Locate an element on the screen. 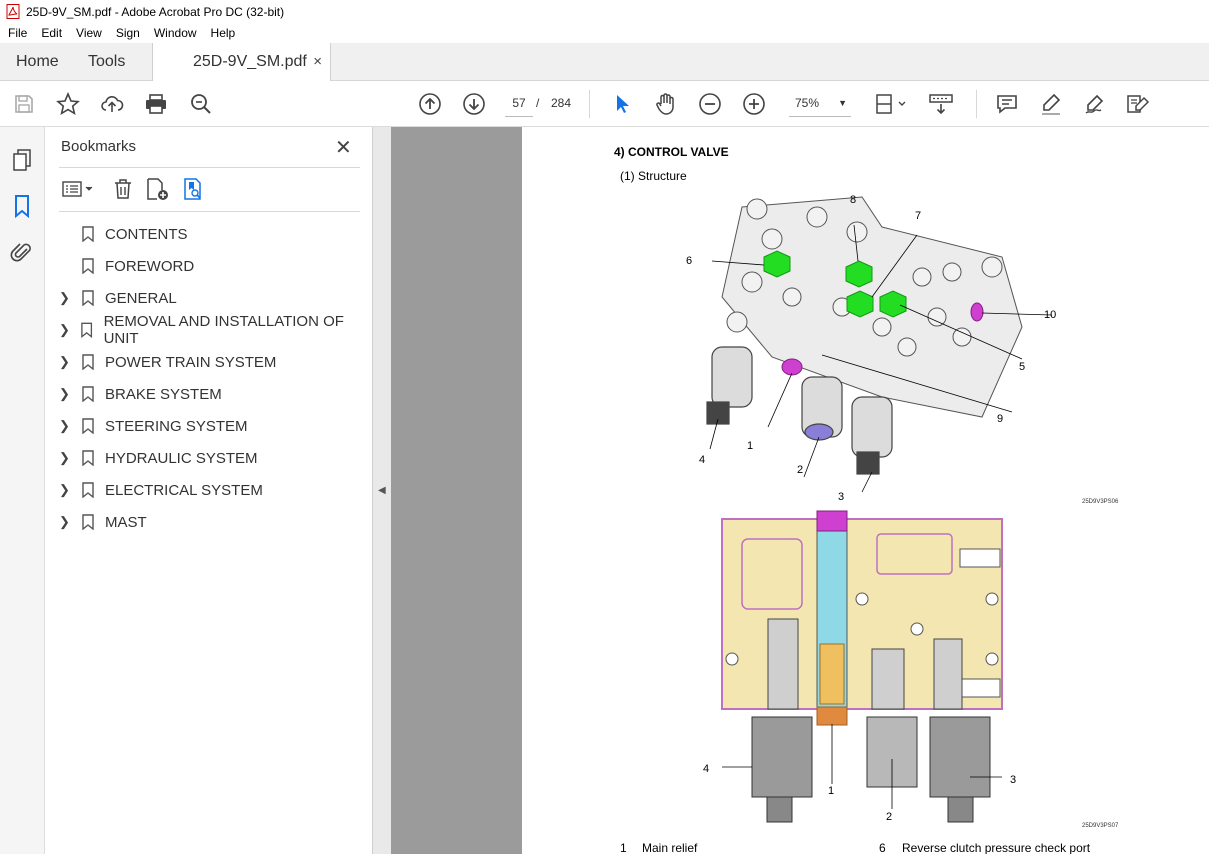  bookmark-removal-installation: ❯ REMOVAL AND INSTALLATION OF UNIT is located at coordinates (214, 330).